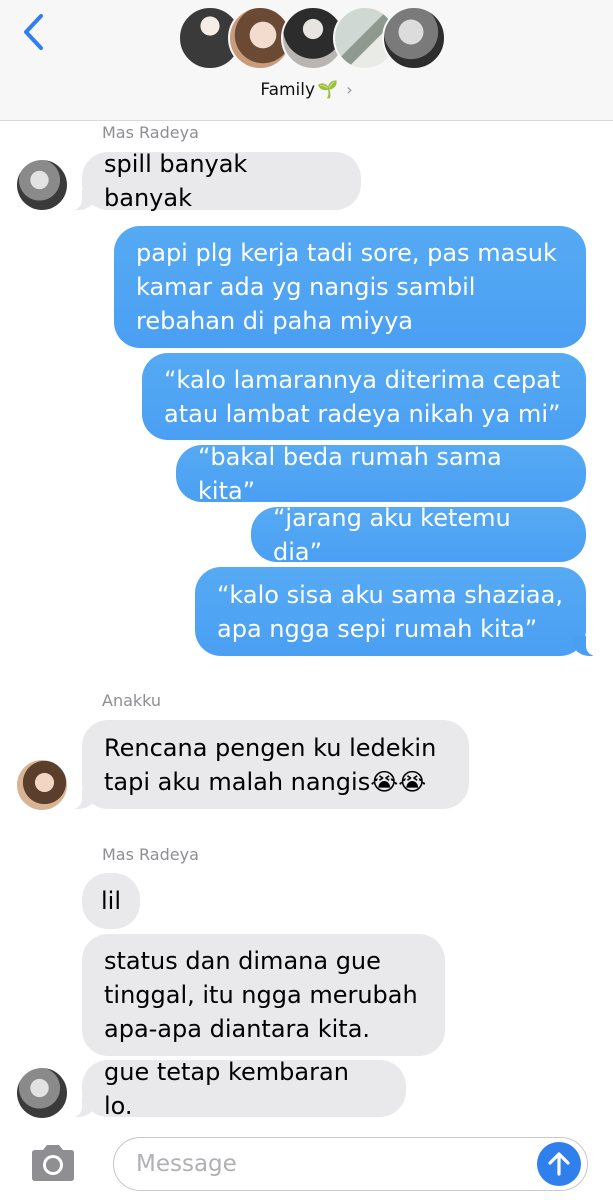 Image resolution: width=613 pixels, height=1200 pixels. I want to click on message-text: lil, so click(111, 901).